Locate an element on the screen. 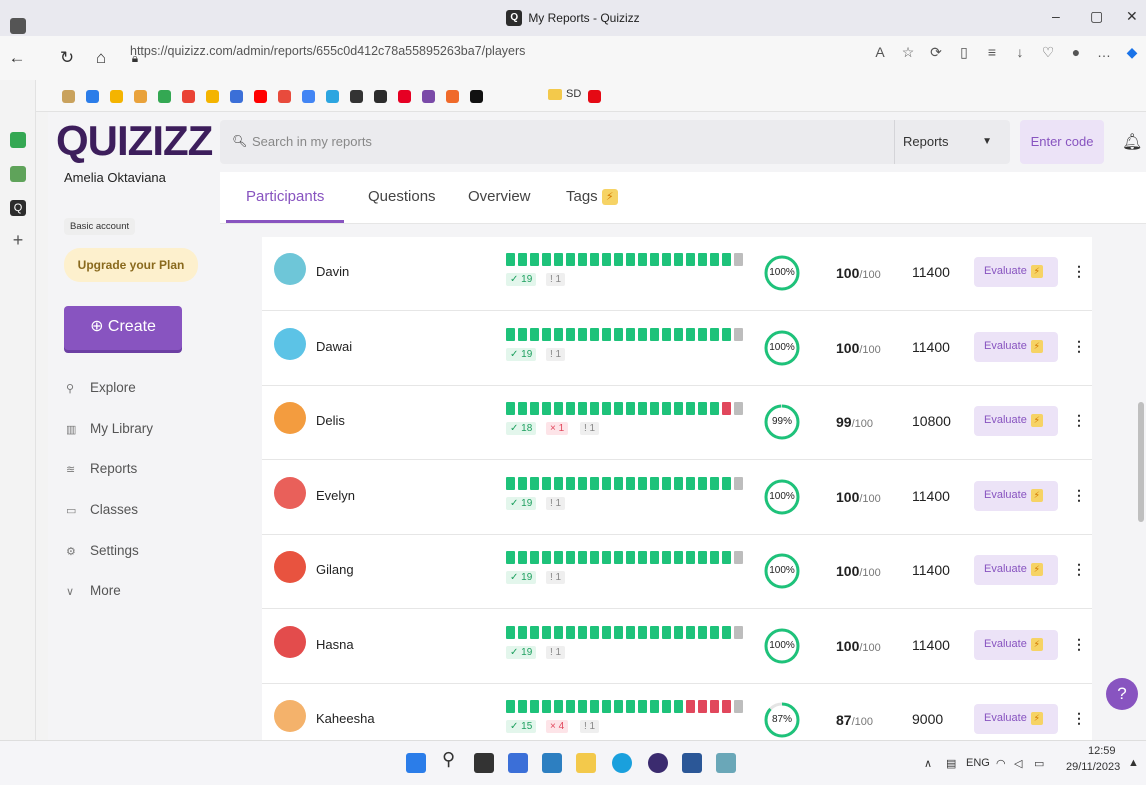 The height and width of the screenshot is (785, 1146). upgrade-plan-button: Upgrade your Plan is located at coordinates (131, 265).